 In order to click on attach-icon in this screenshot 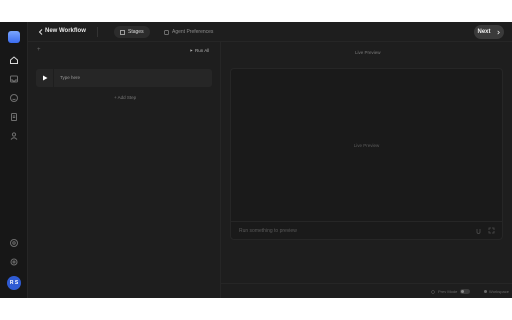, I will do `click(478, 230)`.